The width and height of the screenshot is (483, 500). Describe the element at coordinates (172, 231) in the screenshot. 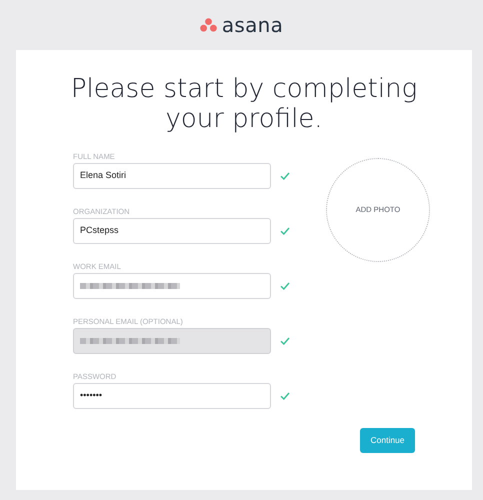

I see `input-field: PCstepss` at that location.